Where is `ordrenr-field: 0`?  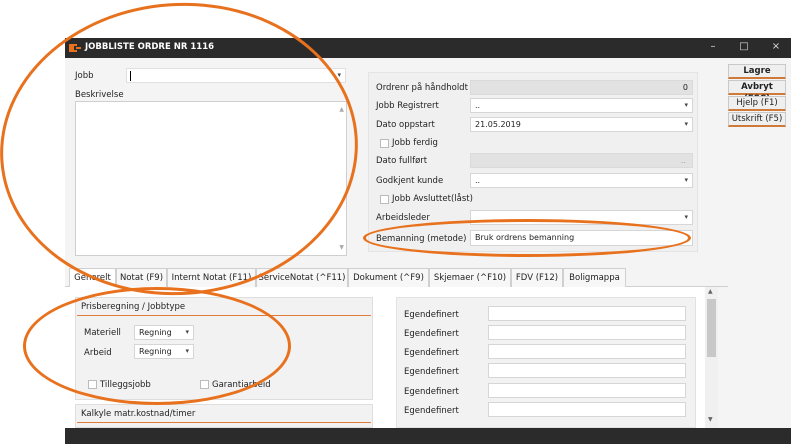
ordrenr-field: 0 is located at coordinates (581, 87).